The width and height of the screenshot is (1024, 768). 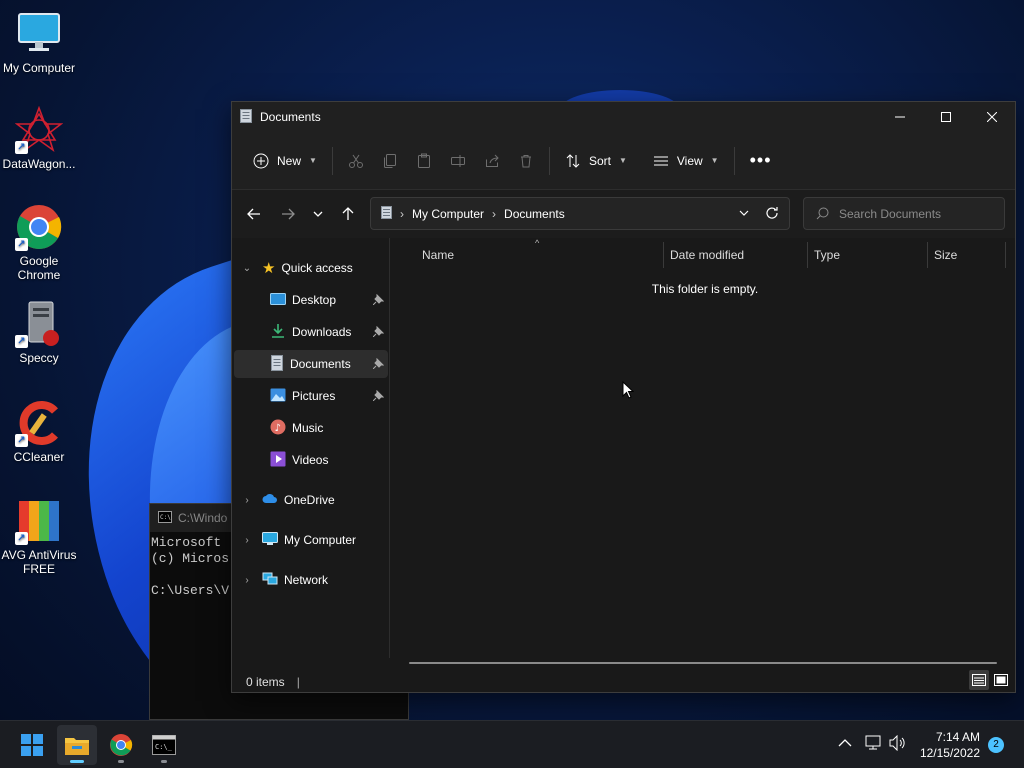 I want to click on sidebar-item-network: › Network, so click(x=311, y=580).